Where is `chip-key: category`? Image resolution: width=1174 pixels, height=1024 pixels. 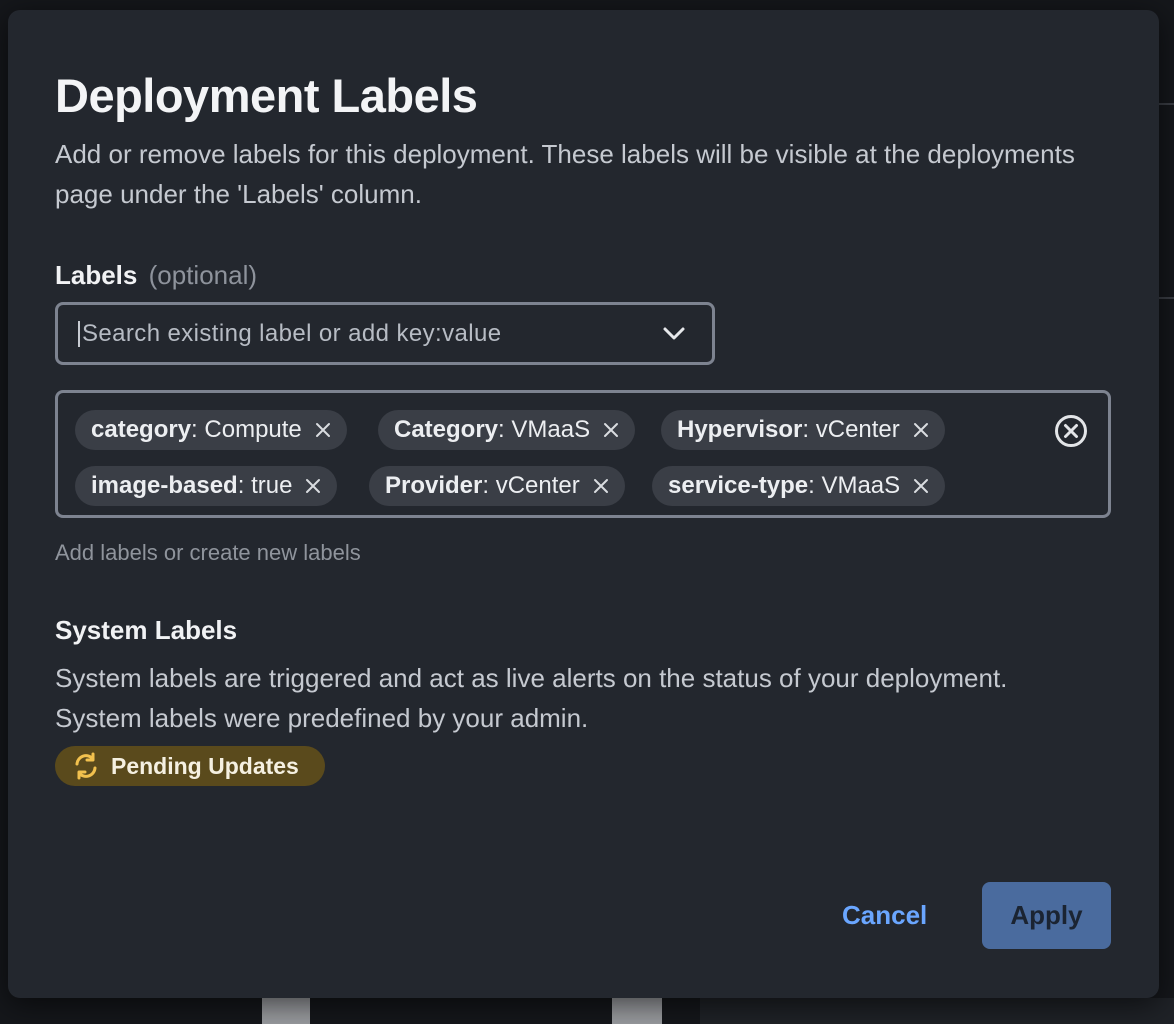
chip-key: category is located at coordinates (141, 429).